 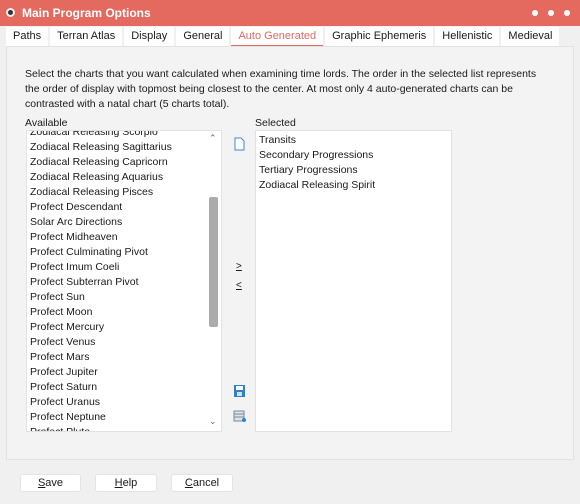 What do you see at coordinates (124, 327) in the screenshot?
I see `available-item: Profect Mercury` at bounding box center [124, 327].